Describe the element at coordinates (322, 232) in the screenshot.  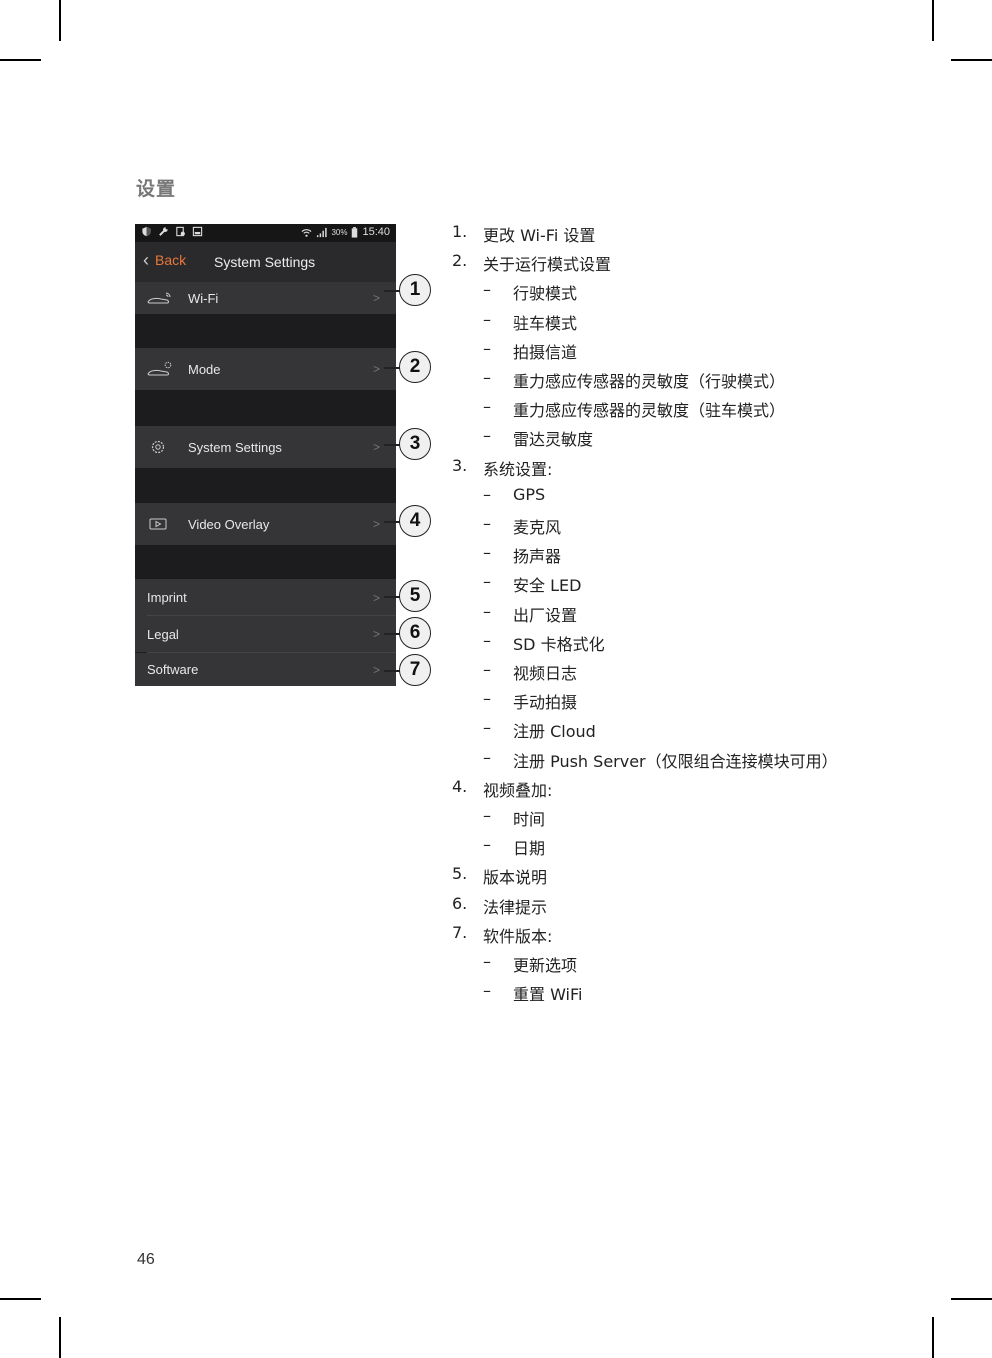
I see `signal-icon` at that location.